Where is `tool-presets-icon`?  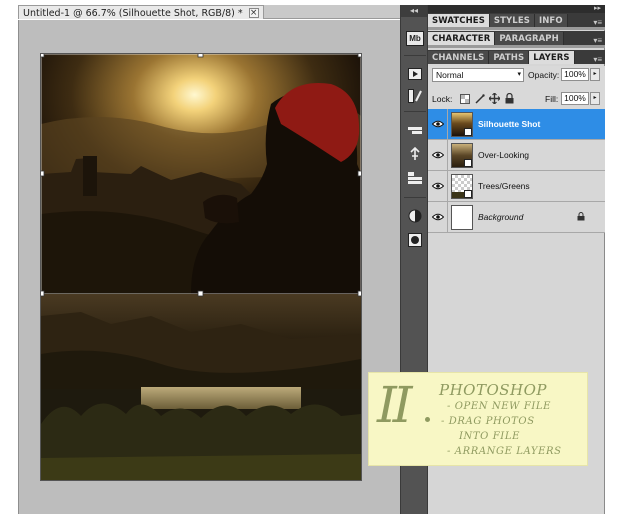
tool-presets-icon is located at coordinates (415, 130).